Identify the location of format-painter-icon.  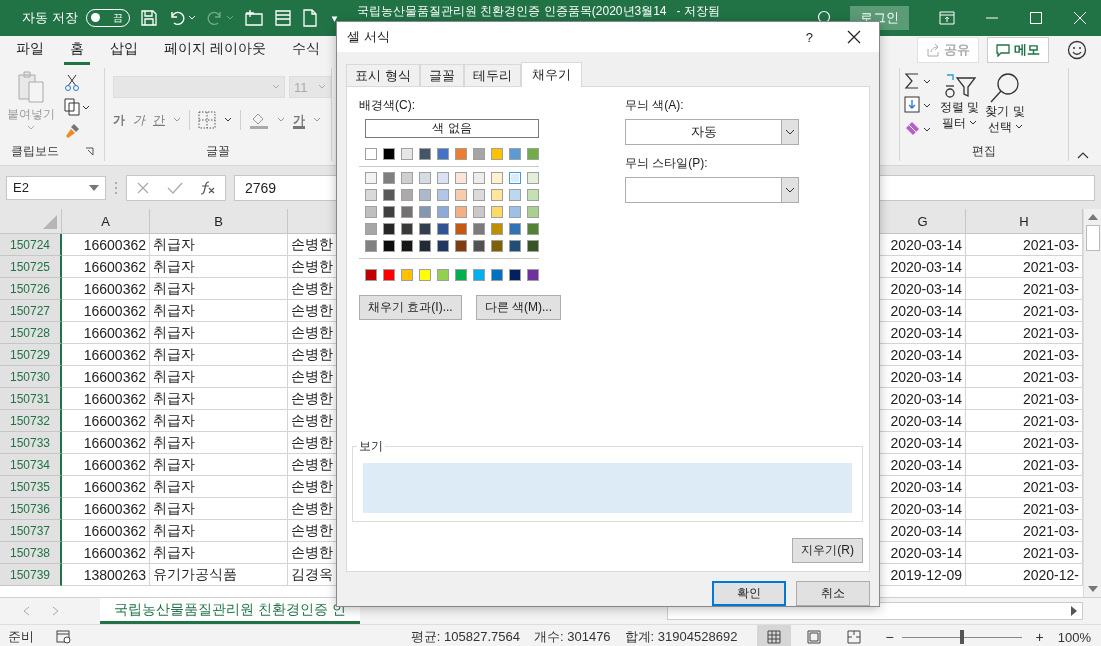
(73, 131).